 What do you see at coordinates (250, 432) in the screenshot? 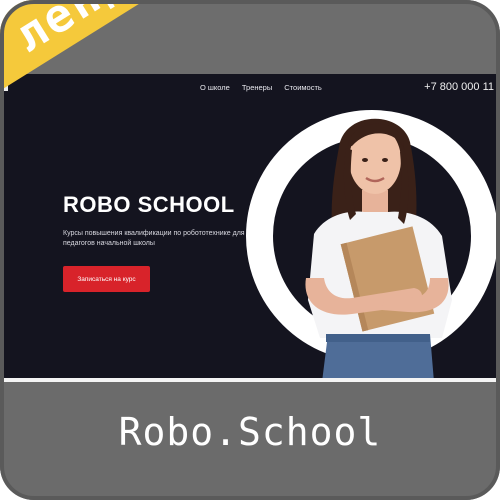
I see `project-title: Robo.School` at bounding box center [250, 432].